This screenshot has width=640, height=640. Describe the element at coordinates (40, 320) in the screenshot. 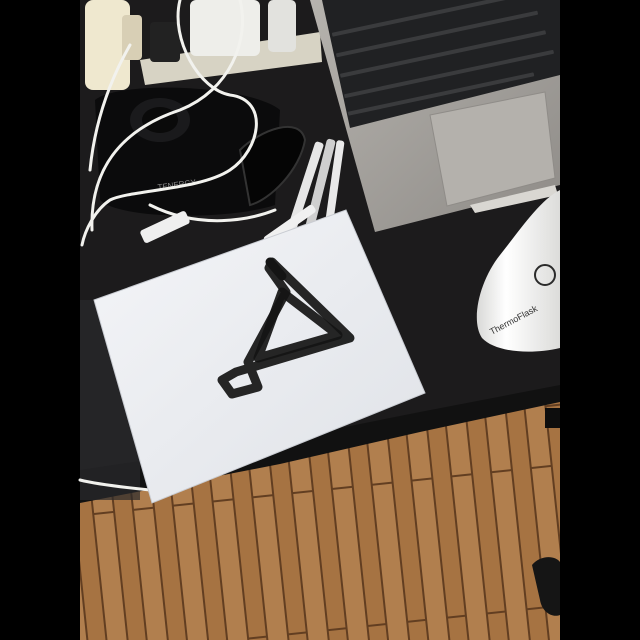

I see `left-black-bar` at that location.